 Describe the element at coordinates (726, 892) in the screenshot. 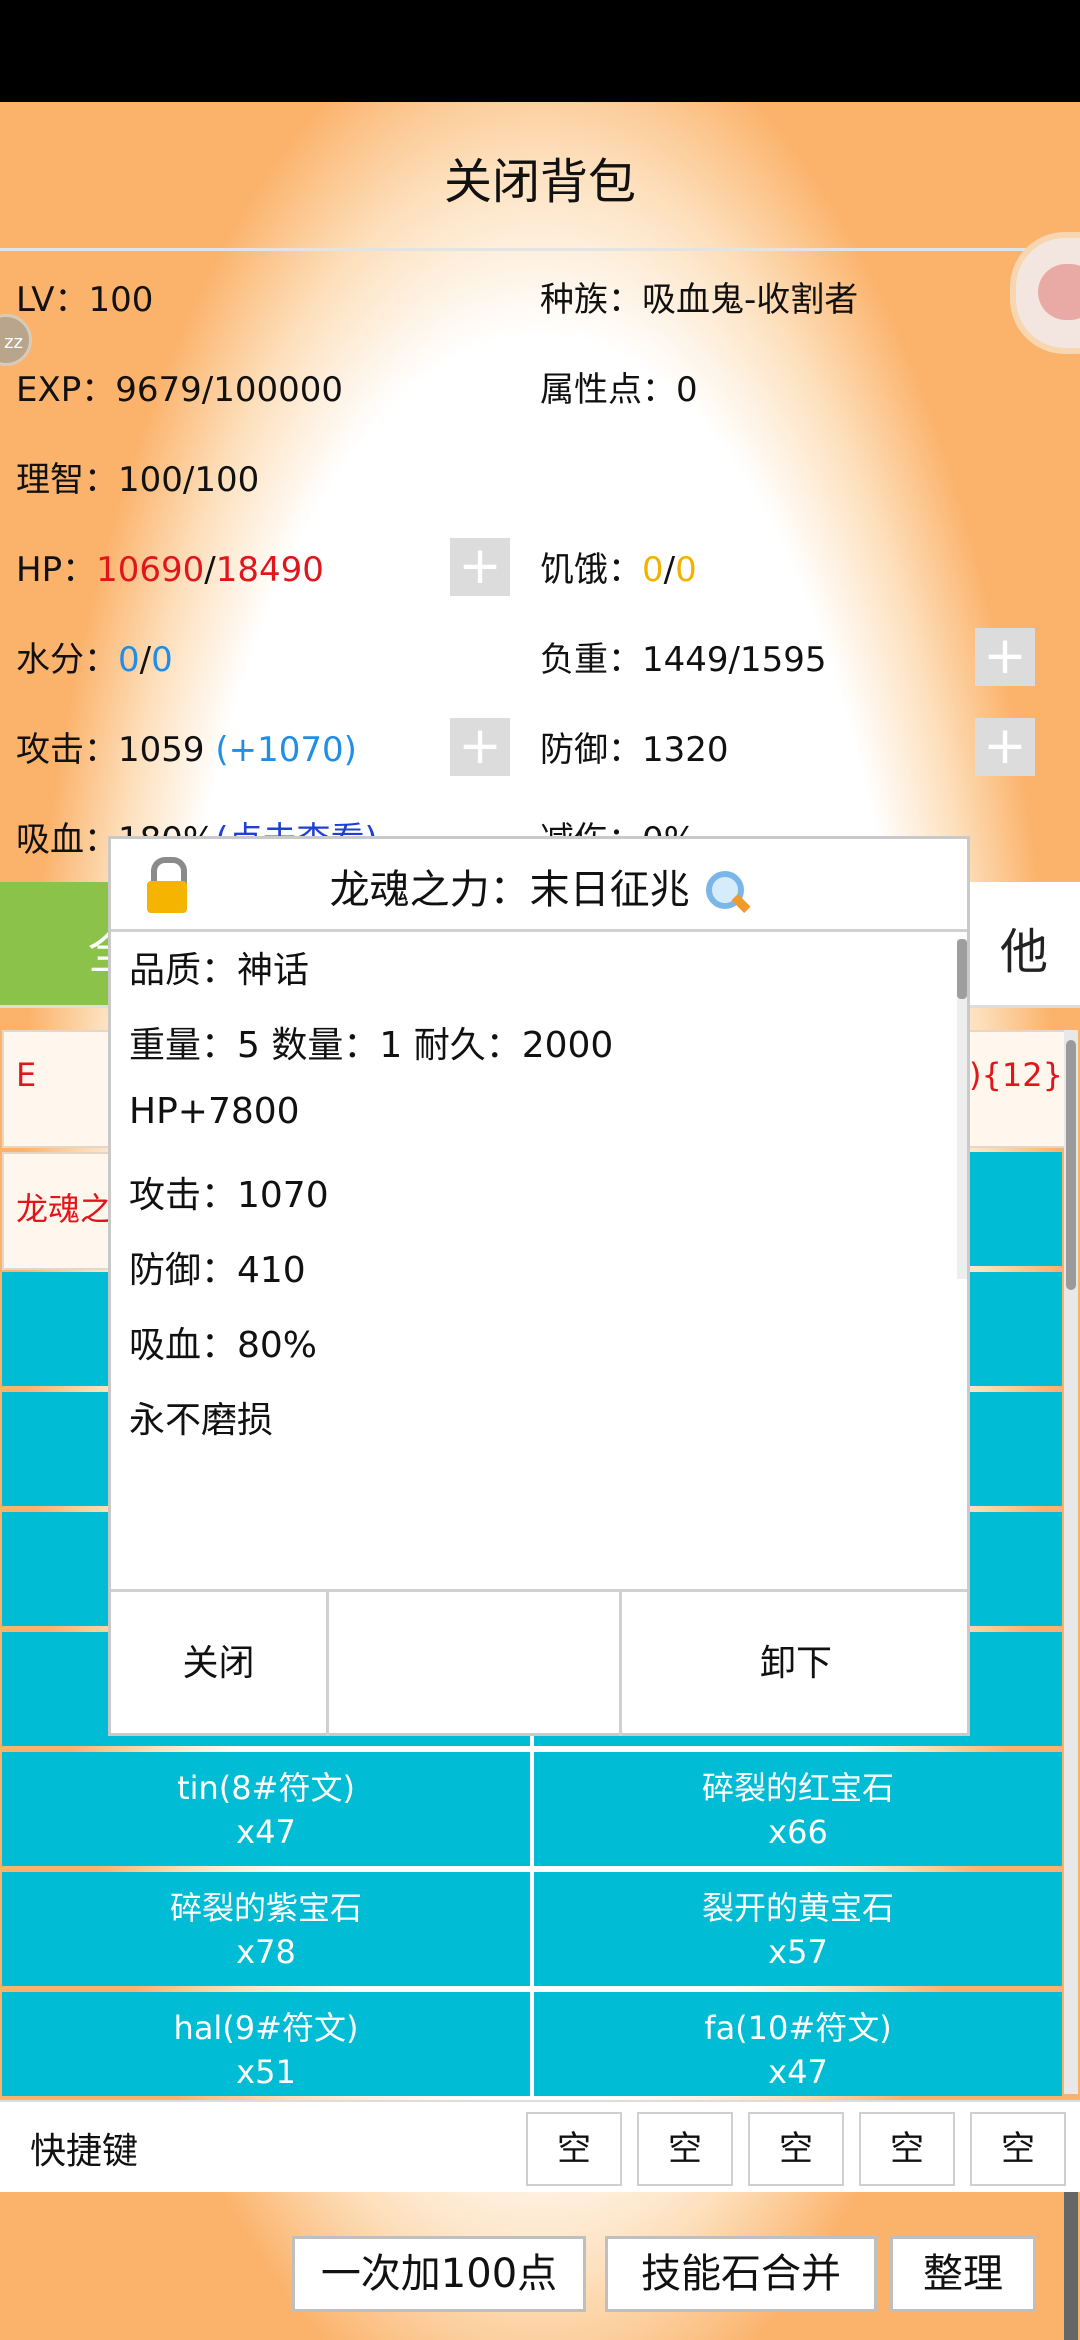

I see `magnifier-icon` at that location.